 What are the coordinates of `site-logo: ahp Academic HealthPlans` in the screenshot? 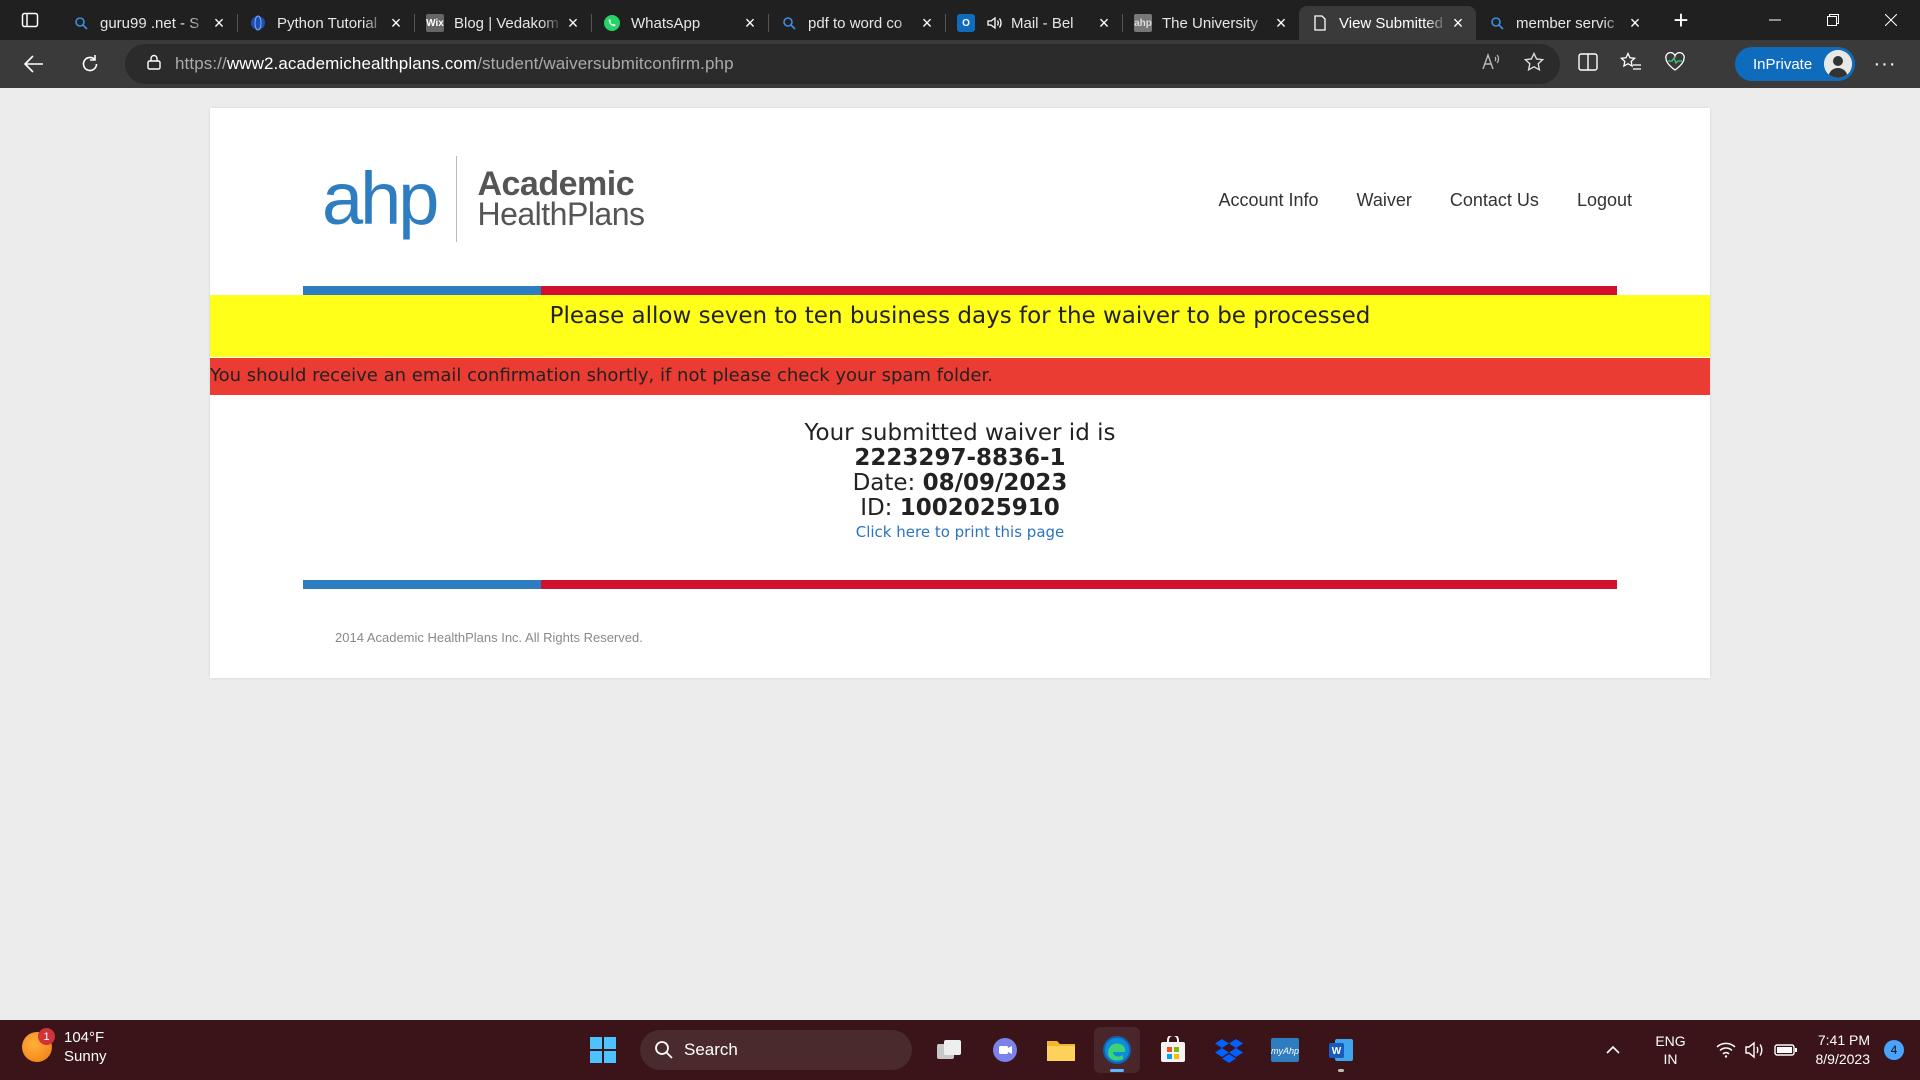 It's located at (483, 199).